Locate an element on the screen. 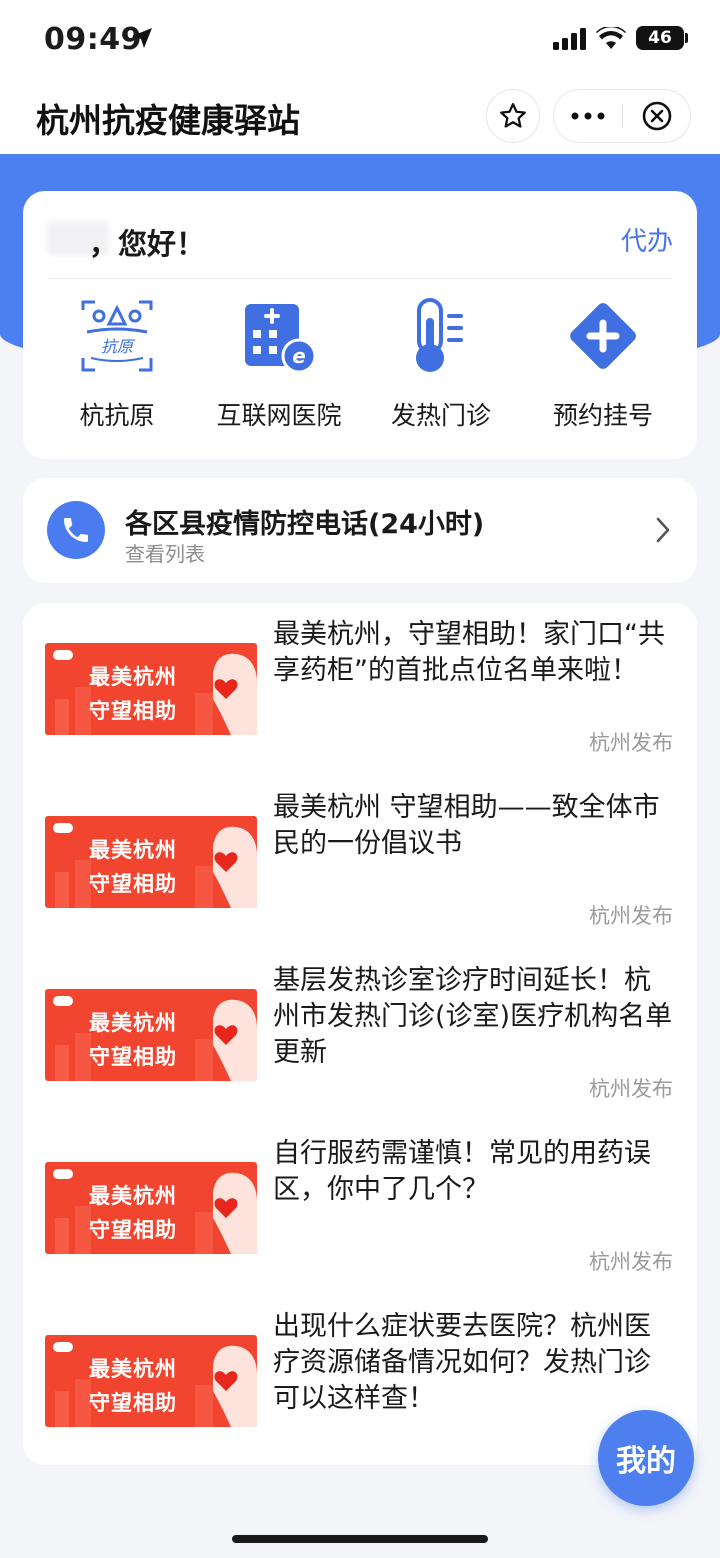  close-button is located at coordinates (657, 116).